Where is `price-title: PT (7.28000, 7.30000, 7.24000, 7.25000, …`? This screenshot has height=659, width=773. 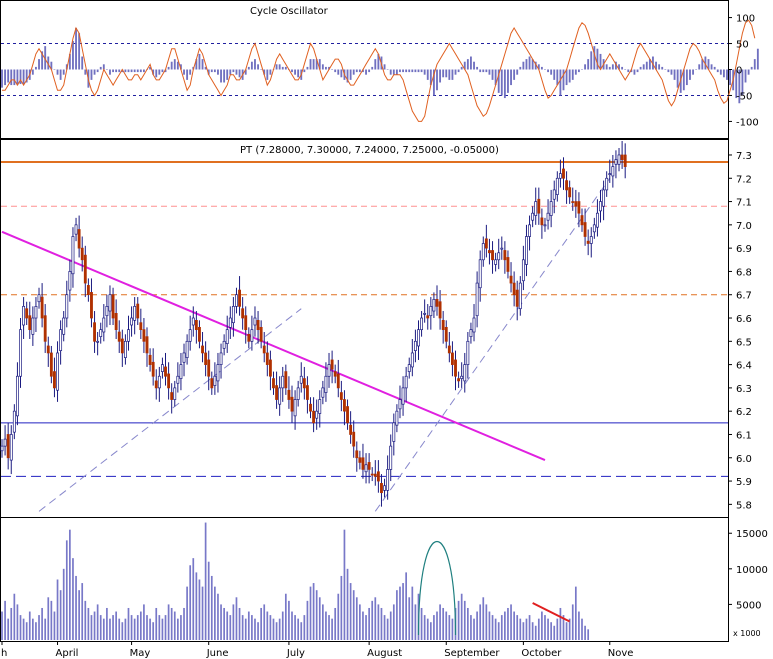
price-title: PT (7.28000, 7.30000, 7.24000, 7.25000, … is located at coordinates (369, 150).